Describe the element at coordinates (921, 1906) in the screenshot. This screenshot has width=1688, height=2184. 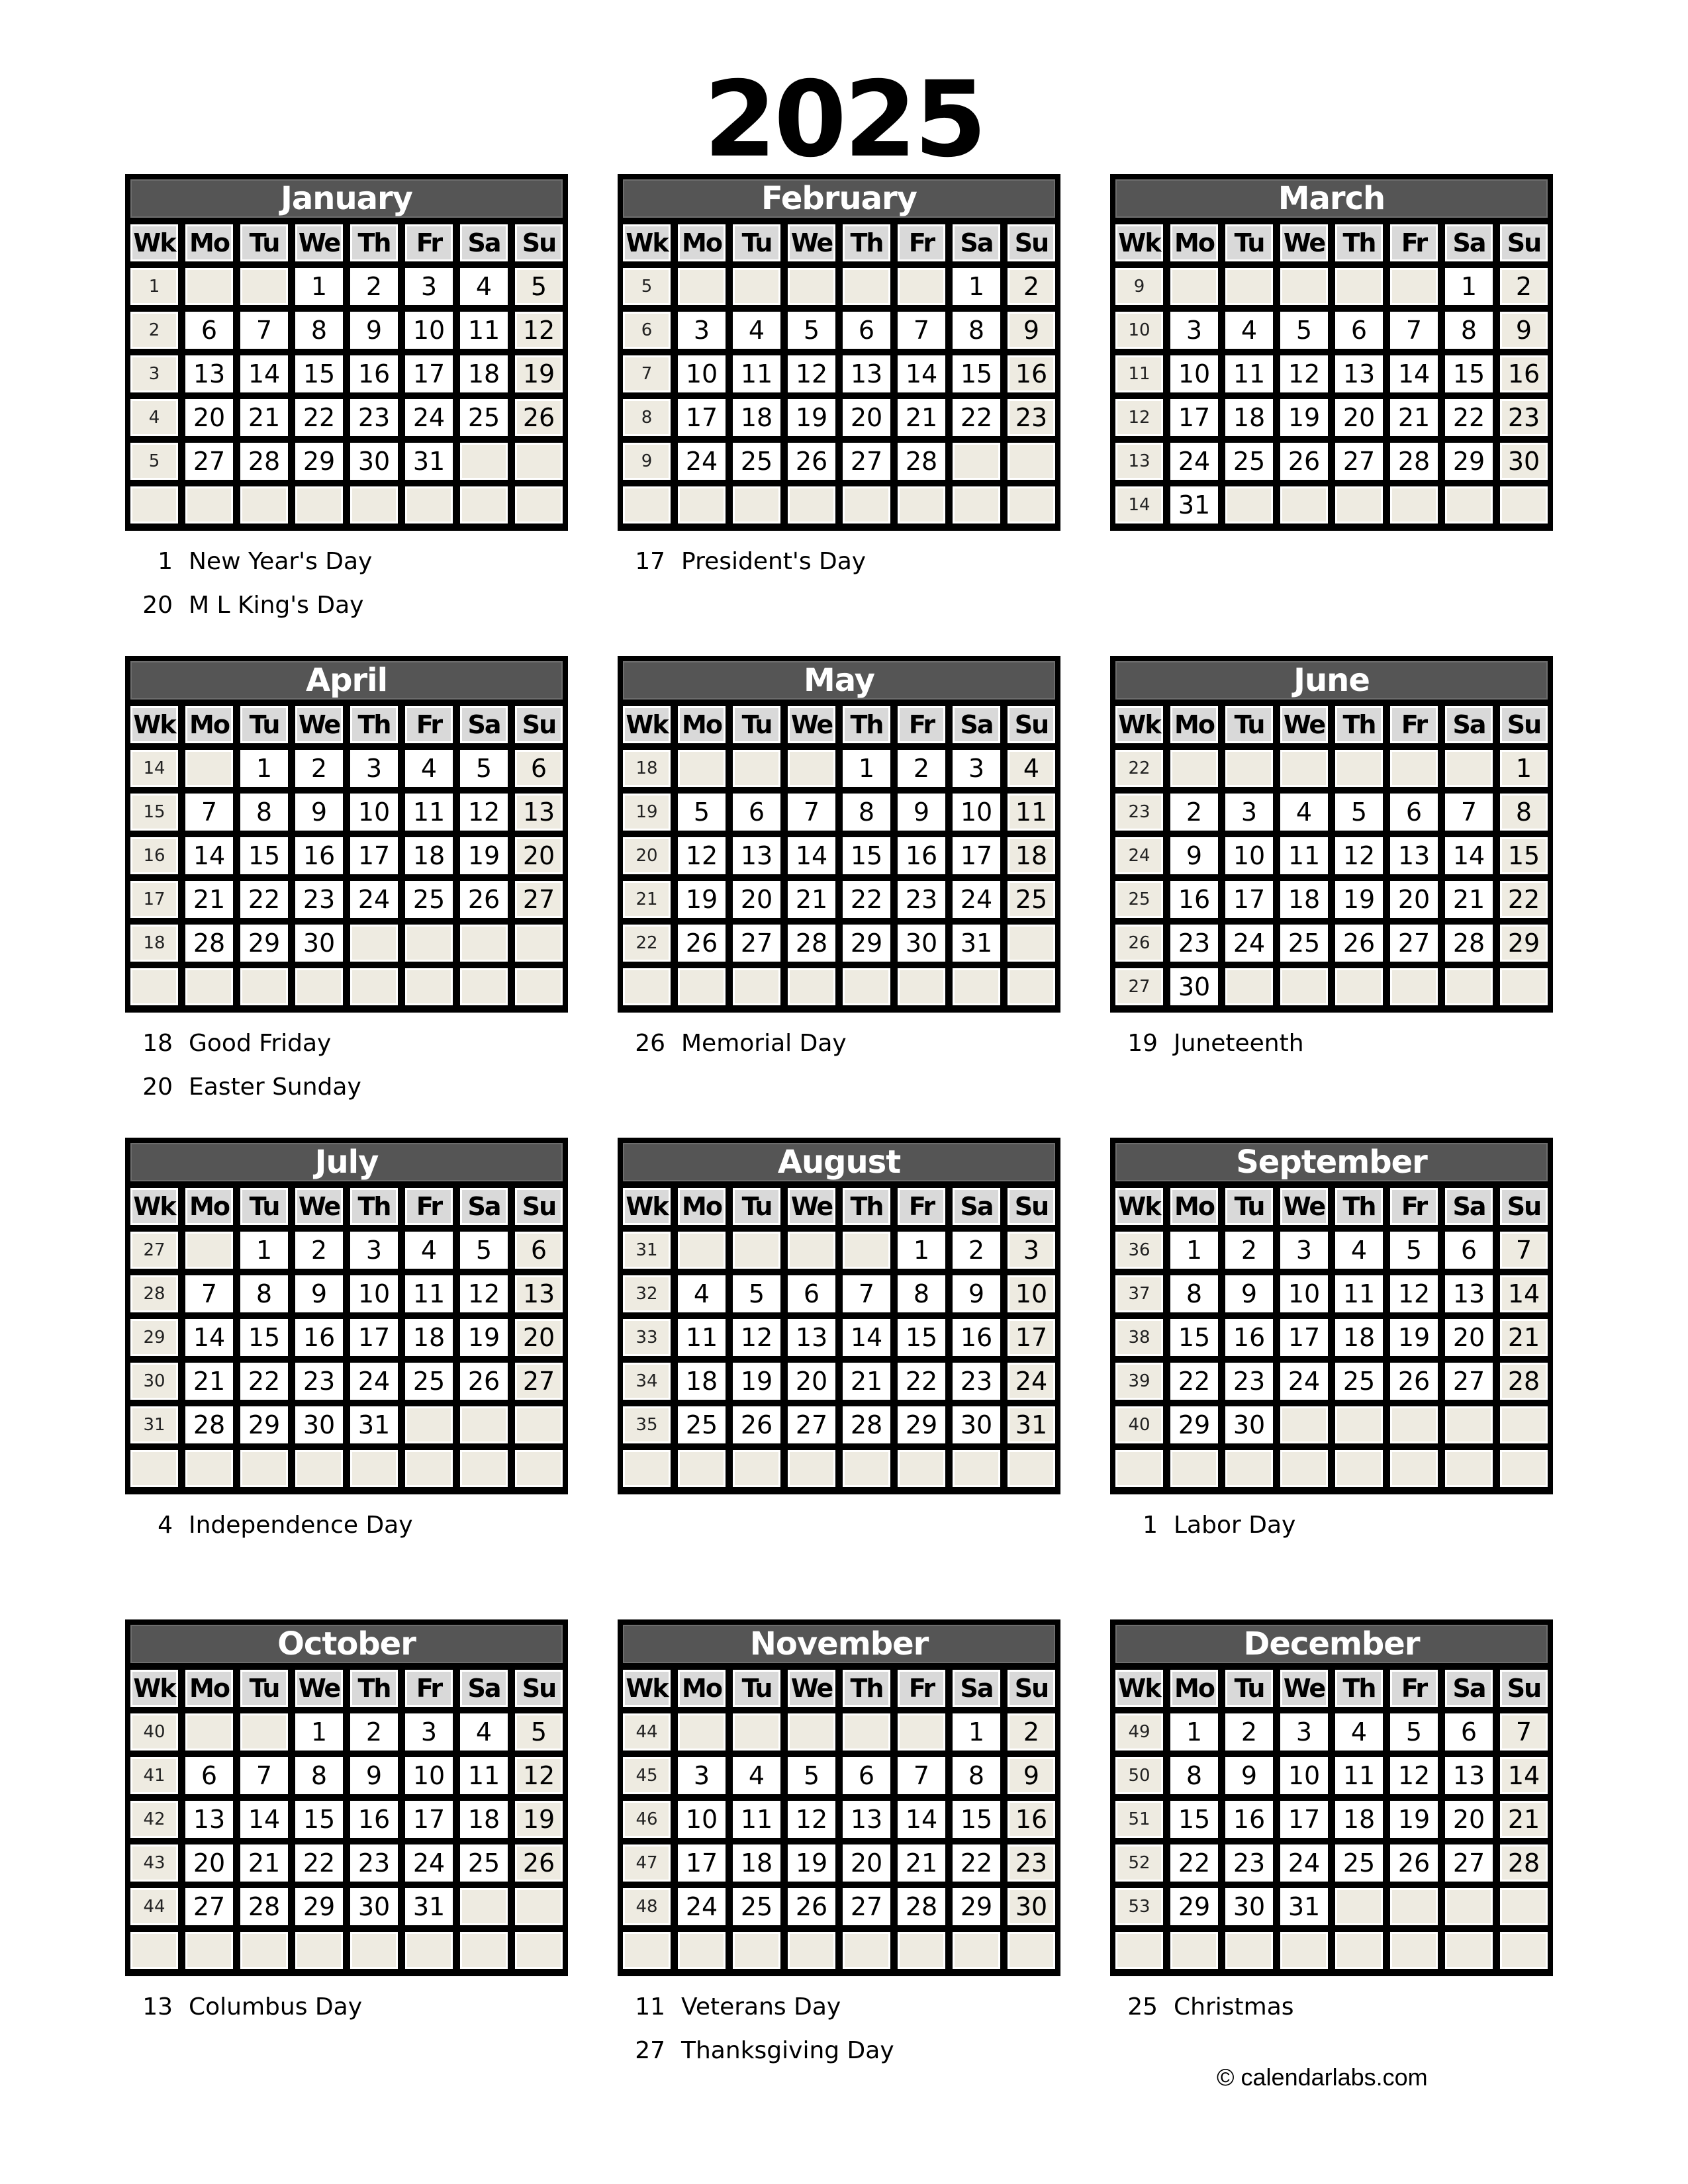
I see `day-cell: 28` at that location.